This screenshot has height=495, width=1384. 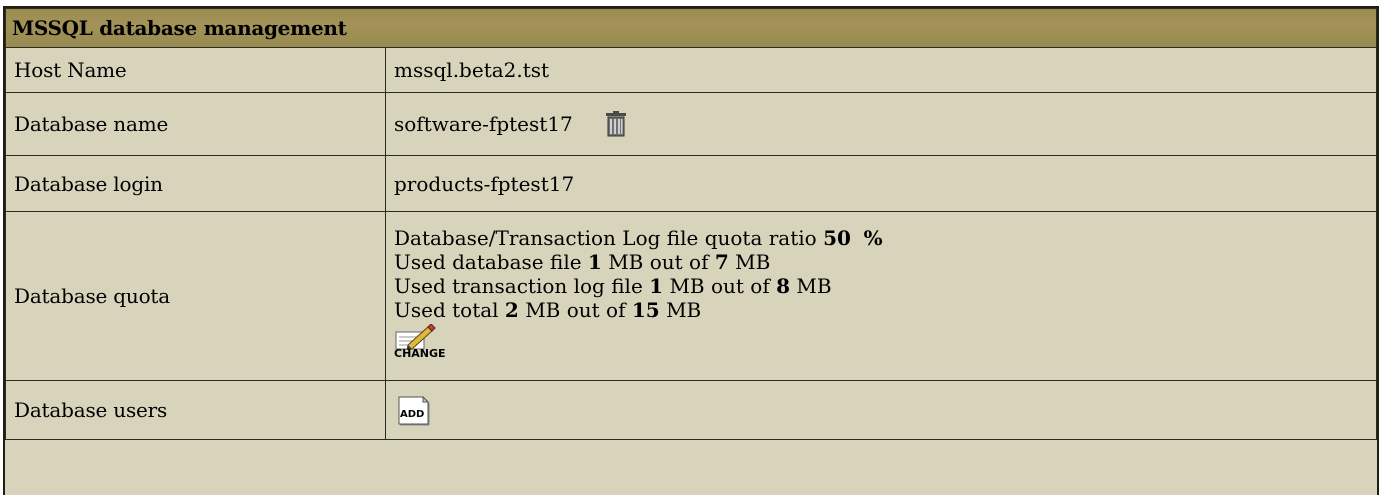 What do you see at coordinates (195, 296) in the screenshot?
I see `database-quota-label: Database quota` at bounding box center [195, 296].